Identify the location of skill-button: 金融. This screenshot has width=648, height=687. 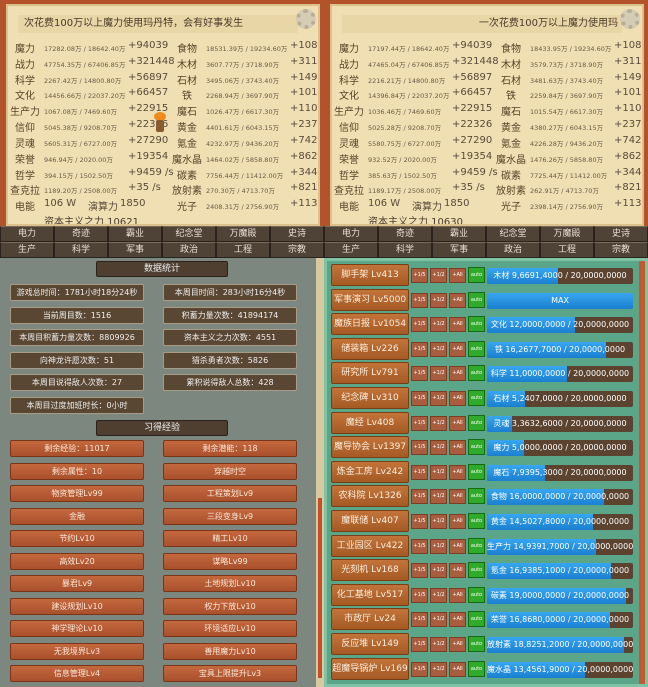
(77, 516).